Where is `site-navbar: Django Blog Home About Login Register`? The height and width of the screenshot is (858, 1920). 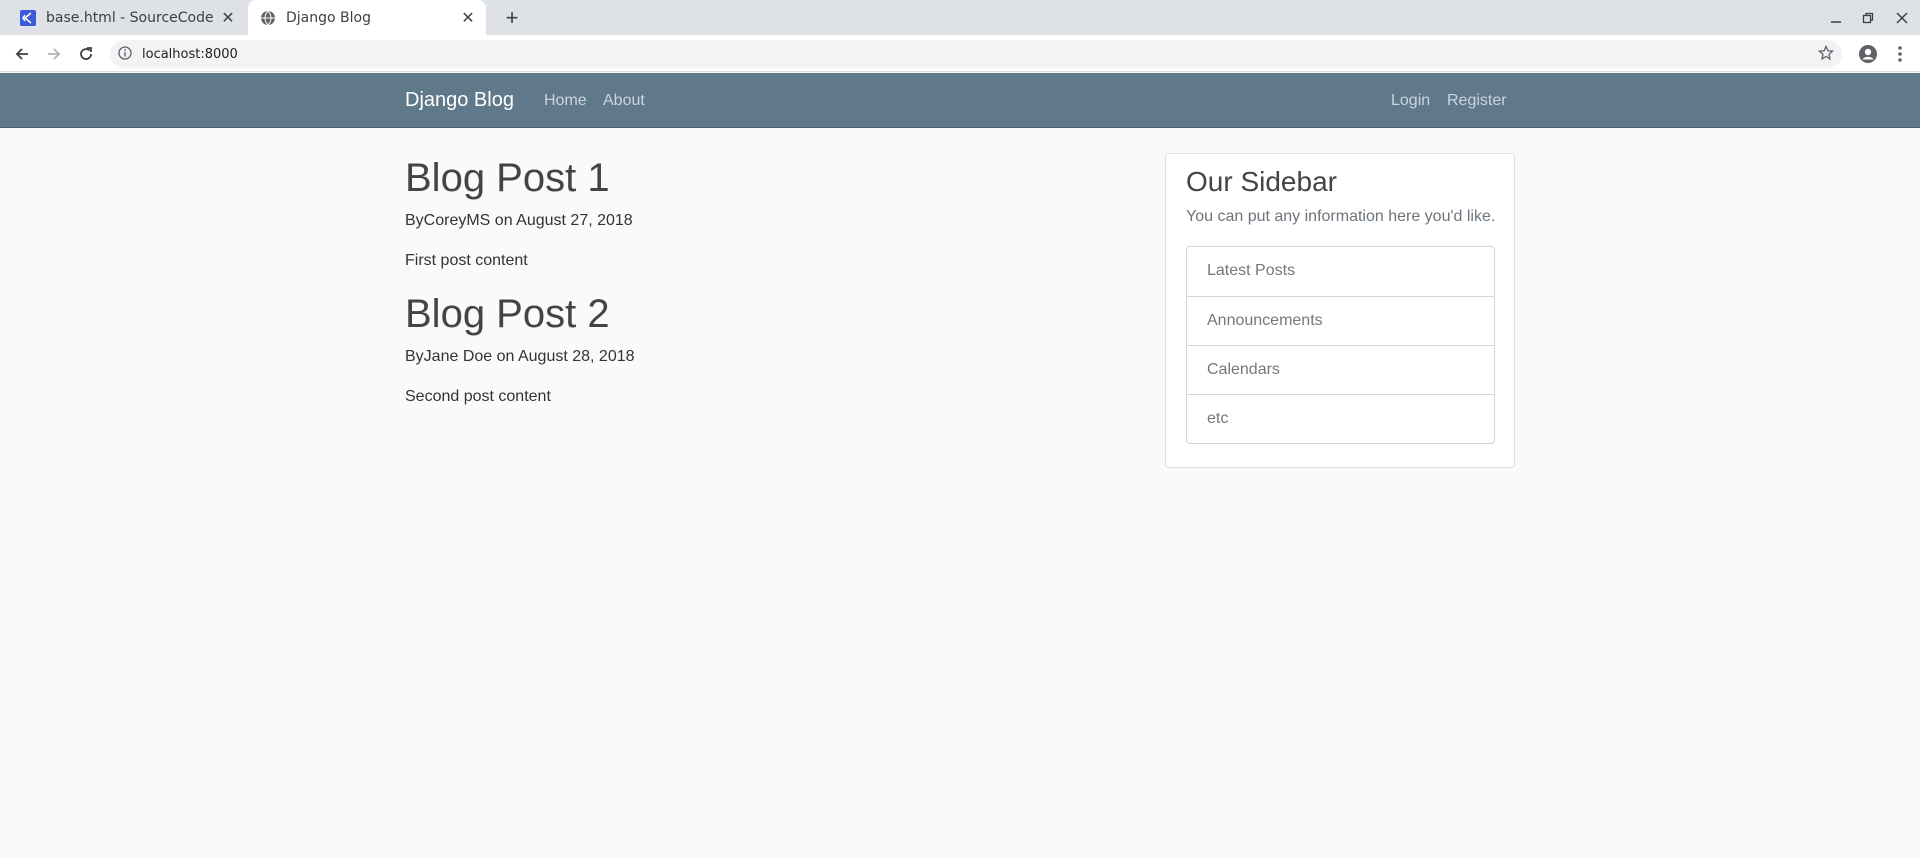
site-navbar: Django Blog Home About Login Register is located at coordinates (960, 100).